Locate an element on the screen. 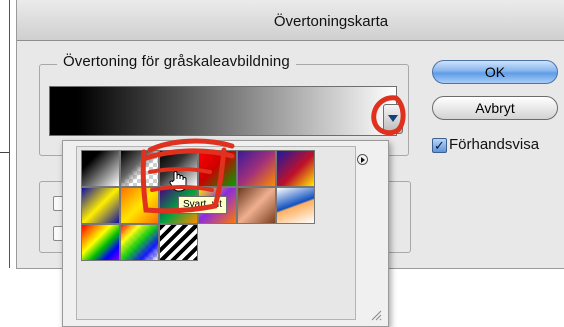 The image size is (564, 327). chevron-down-icon is located at coordinates (393, 118).